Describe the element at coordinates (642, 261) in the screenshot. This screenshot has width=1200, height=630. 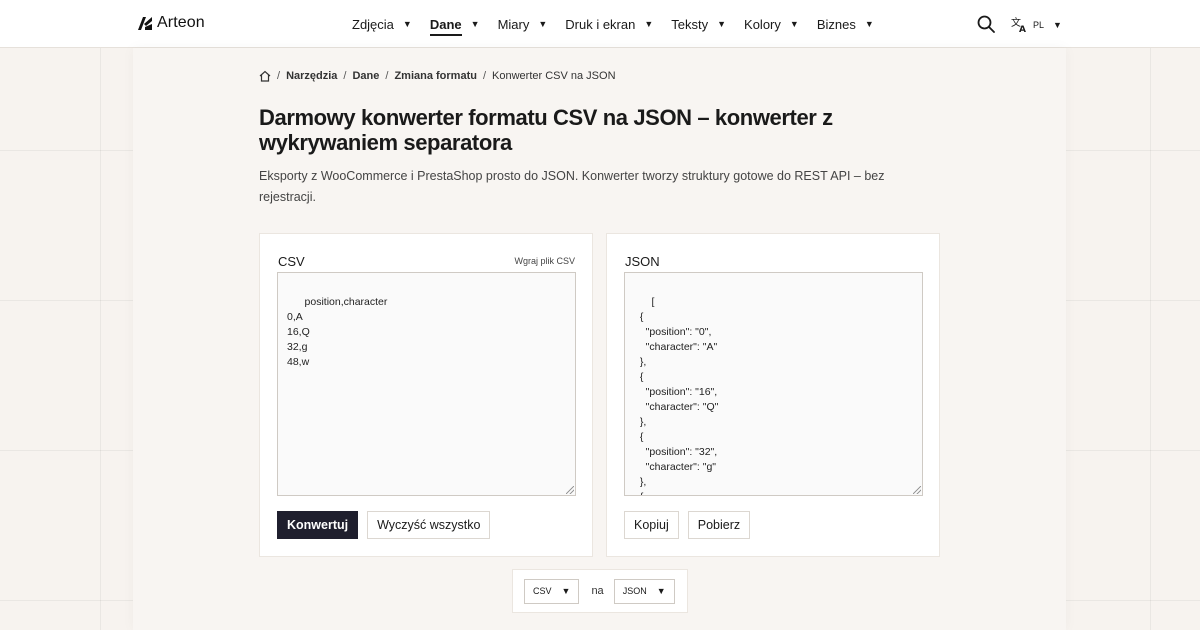
I see `json-panel-label: JSON` at that location.